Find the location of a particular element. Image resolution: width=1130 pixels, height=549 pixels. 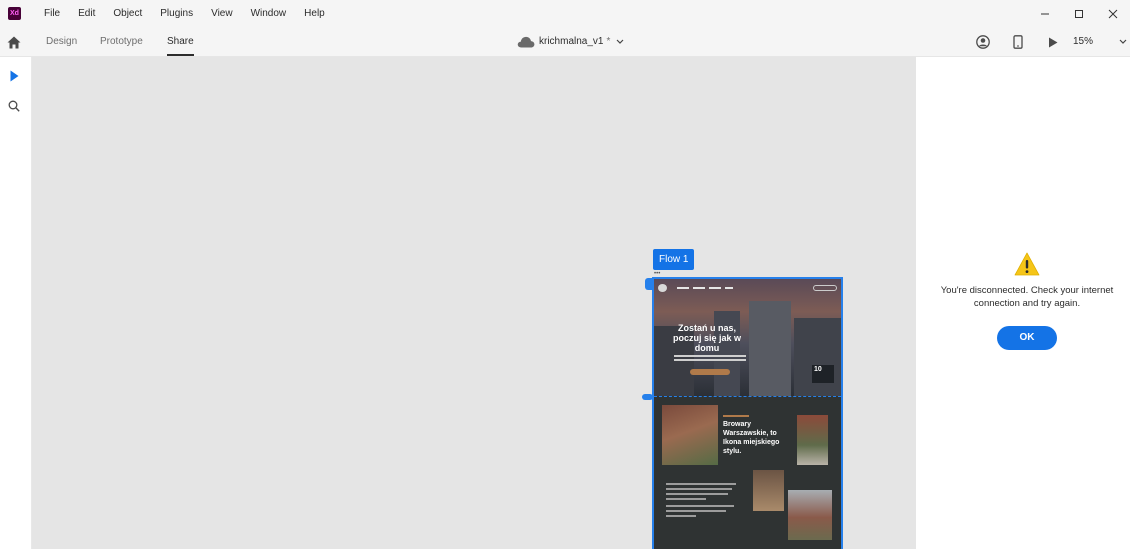

zoom-tool-icon is located at coordinates (14, 106).